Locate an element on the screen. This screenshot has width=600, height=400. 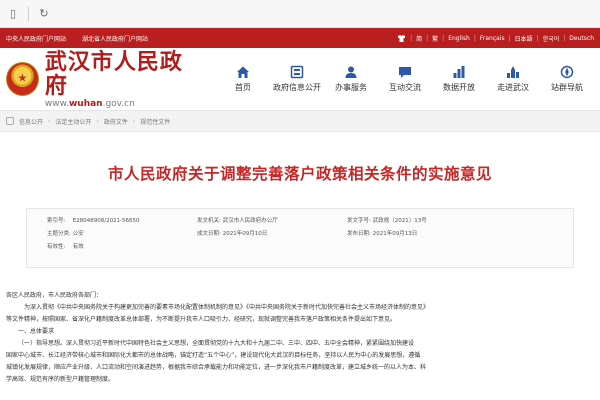
meta-index: 索引号: E28048908/2021-56650 is located at coordinates (93, 220).